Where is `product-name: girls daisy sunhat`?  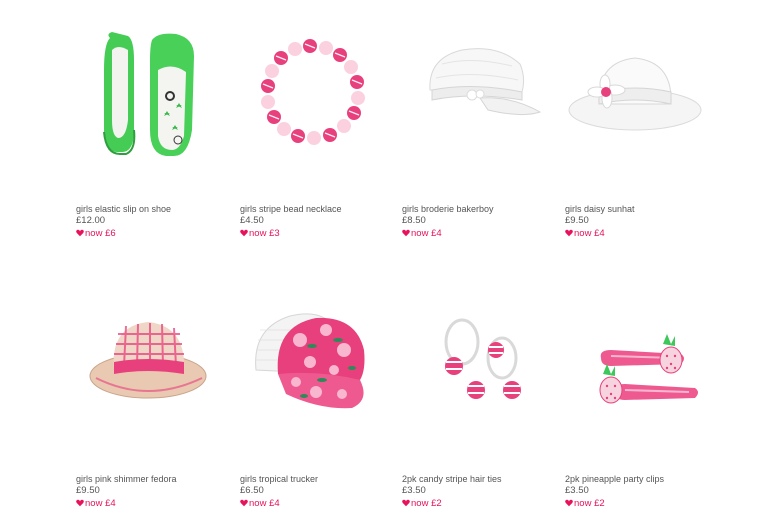 product-name: girls daisy sunhat is located at coordinates (600, 209).